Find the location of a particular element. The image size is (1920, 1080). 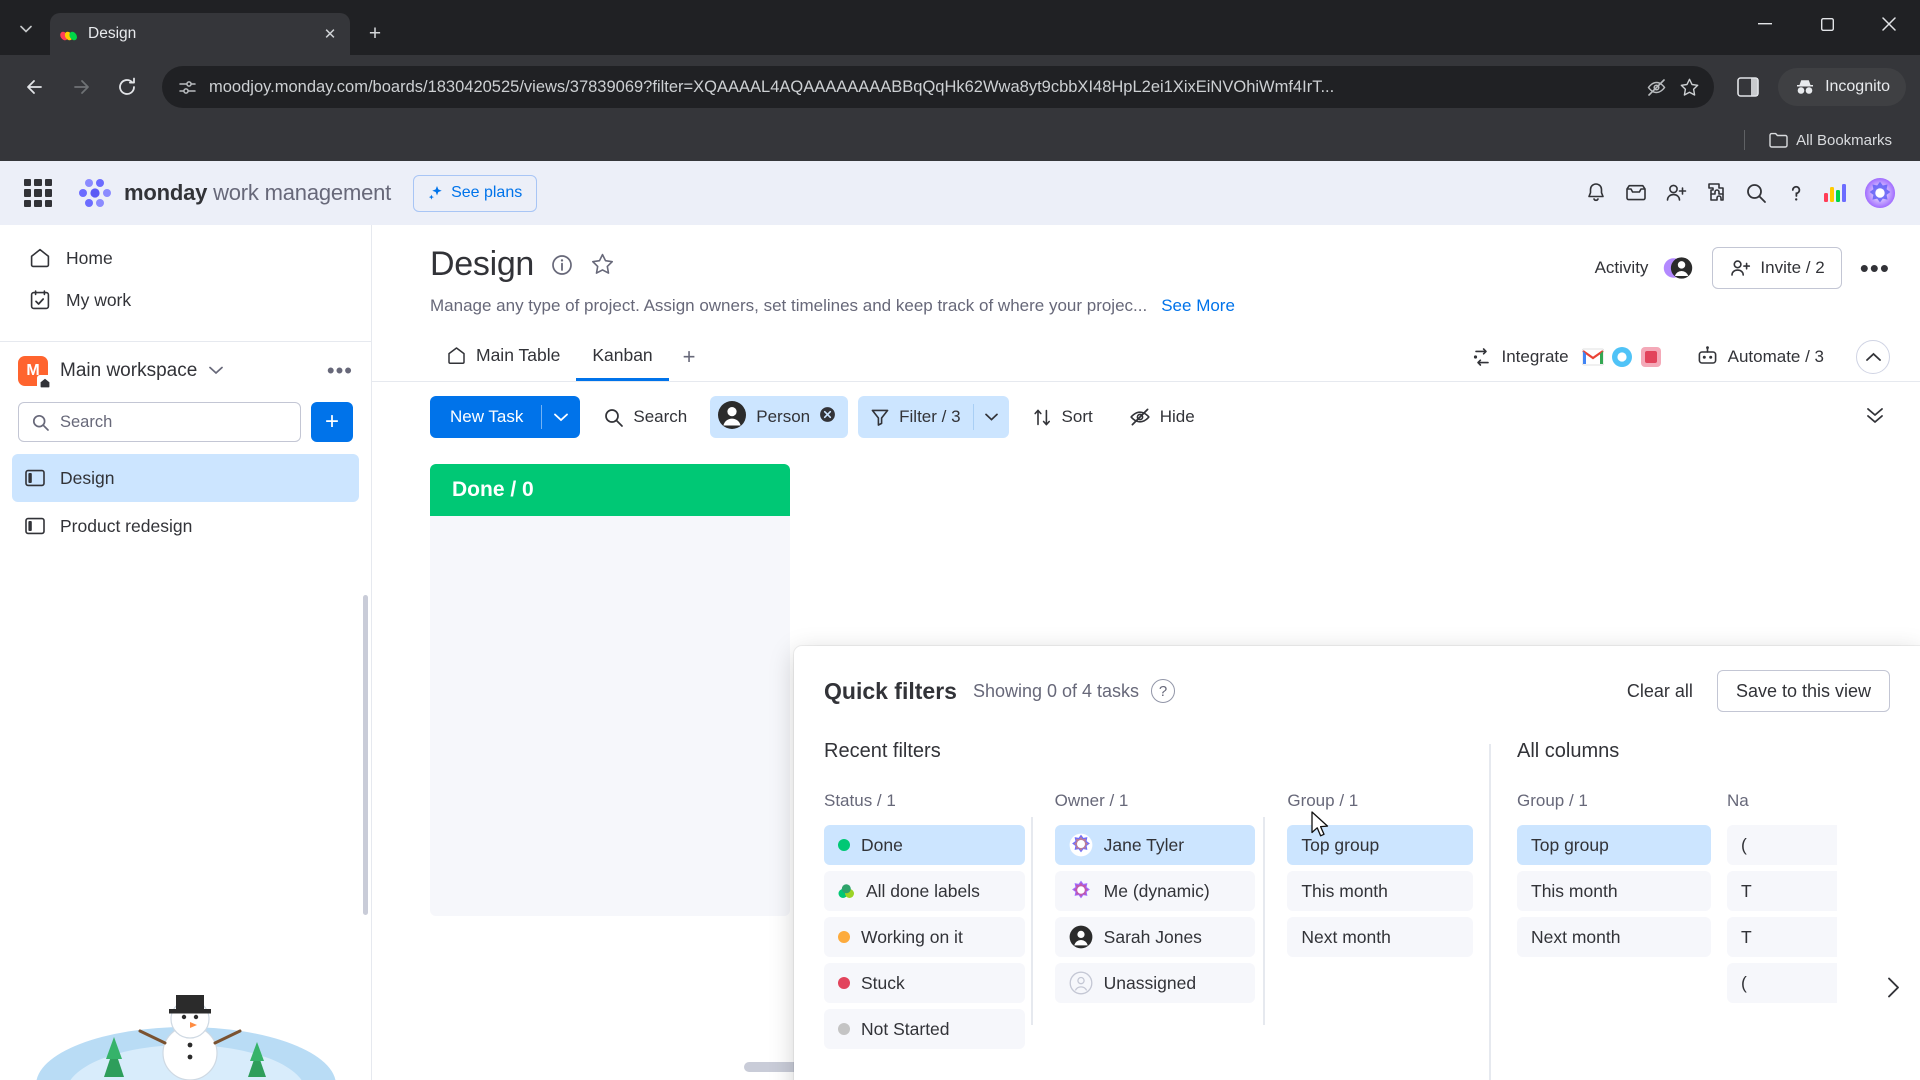

sidebar-add-button: + is located at coordinates (332, 422).